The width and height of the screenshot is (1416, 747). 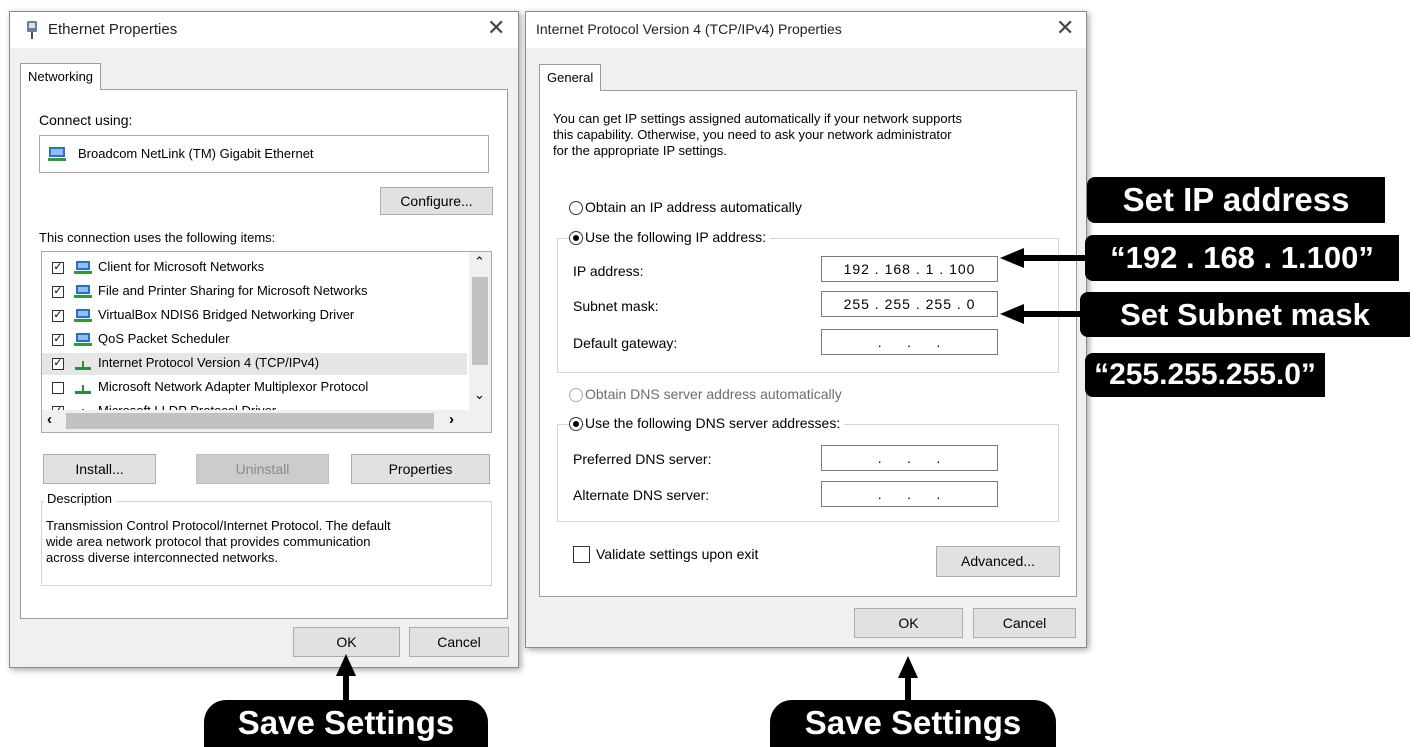 What do you see at coordinates (570, 77) in the screenshot?
I see `tab-general: General` at bounding box center [570, 77].